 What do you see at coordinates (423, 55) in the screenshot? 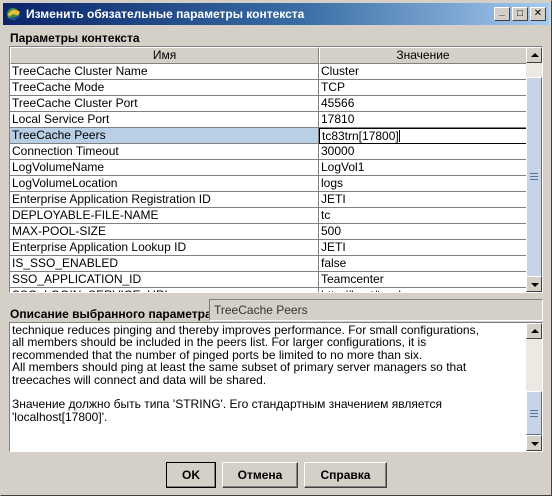
I see `column-header-value: Значение` at bounding box center [423, 55].